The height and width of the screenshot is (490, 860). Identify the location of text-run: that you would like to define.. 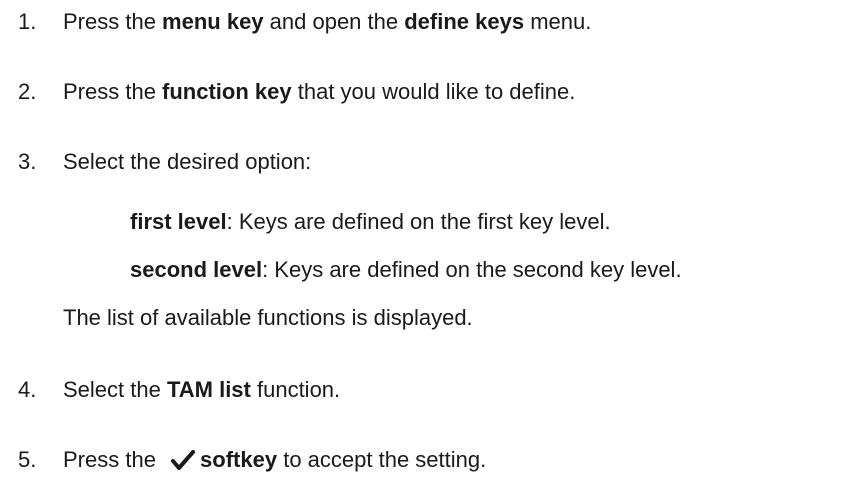
(433, 91).